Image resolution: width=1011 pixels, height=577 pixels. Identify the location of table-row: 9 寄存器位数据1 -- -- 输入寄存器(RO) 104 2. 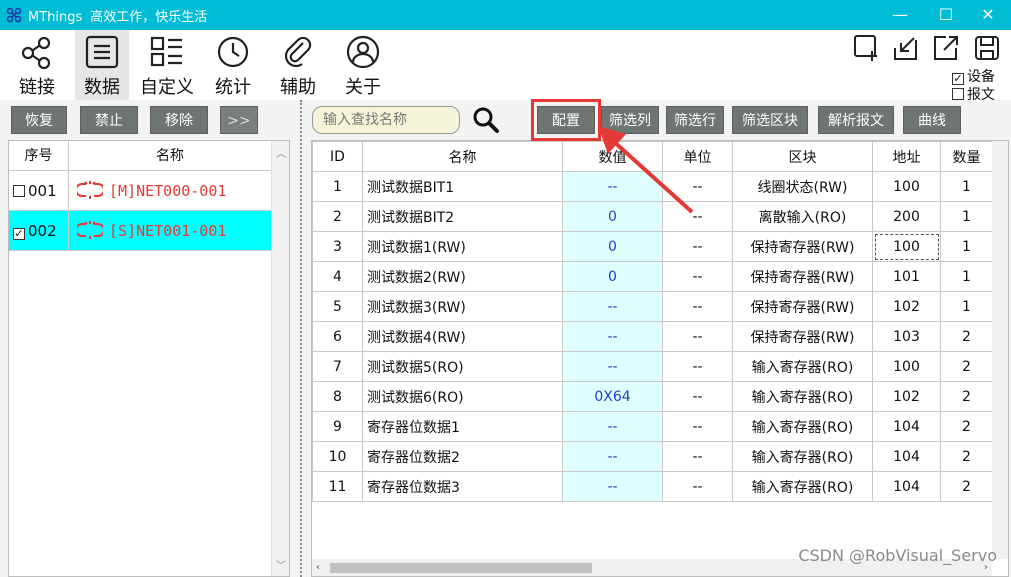
(652, 426).